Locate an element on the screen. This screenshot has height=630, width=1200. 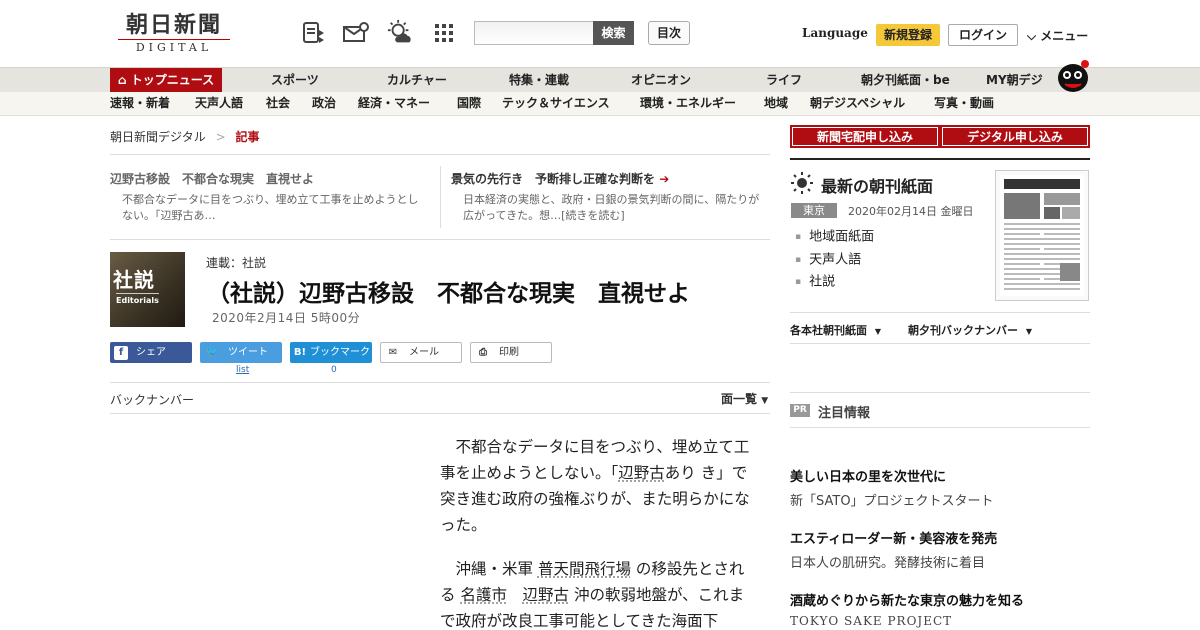
backnumber-label: バックナンバー is located at coordinates (152, 399).